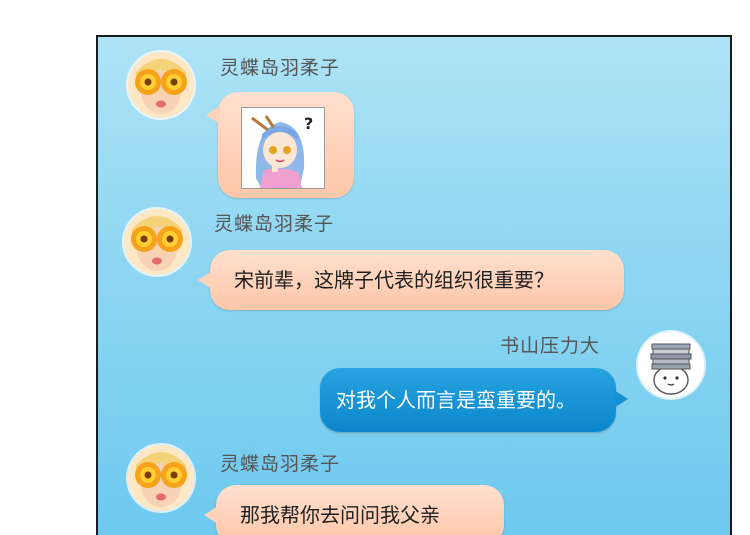  I want to click on sticker-image: ?, so click(283, 148).